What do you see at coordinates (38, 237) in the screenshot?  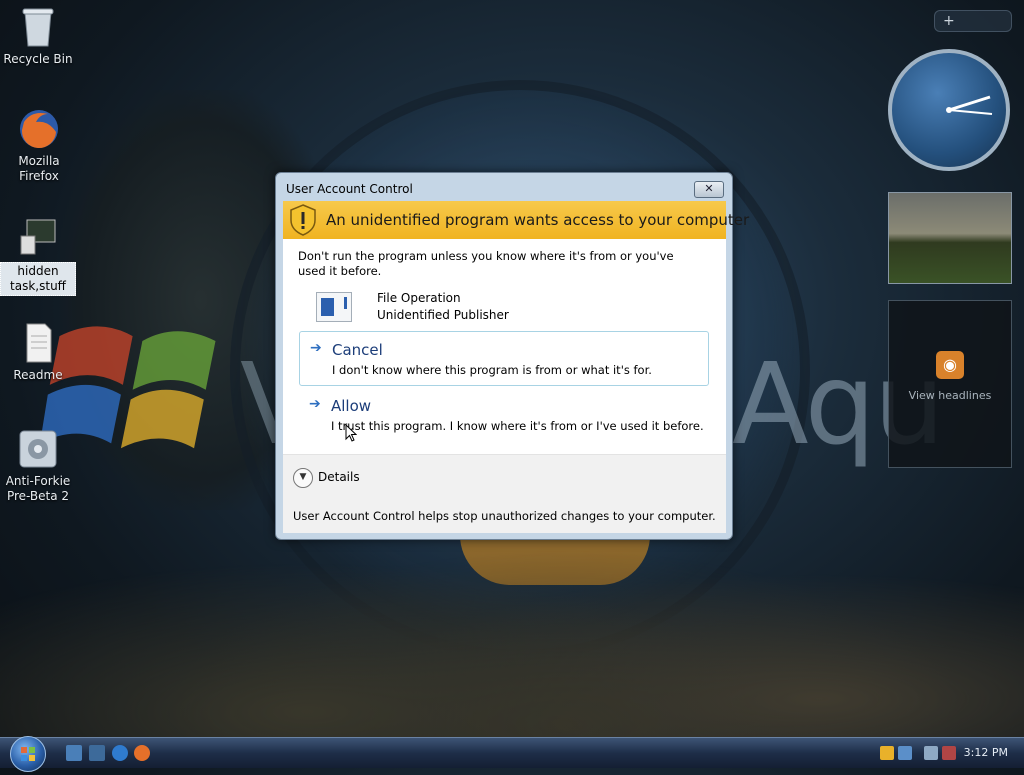 I see `computer-shortcut-icon` at bounding box center [38, 237].